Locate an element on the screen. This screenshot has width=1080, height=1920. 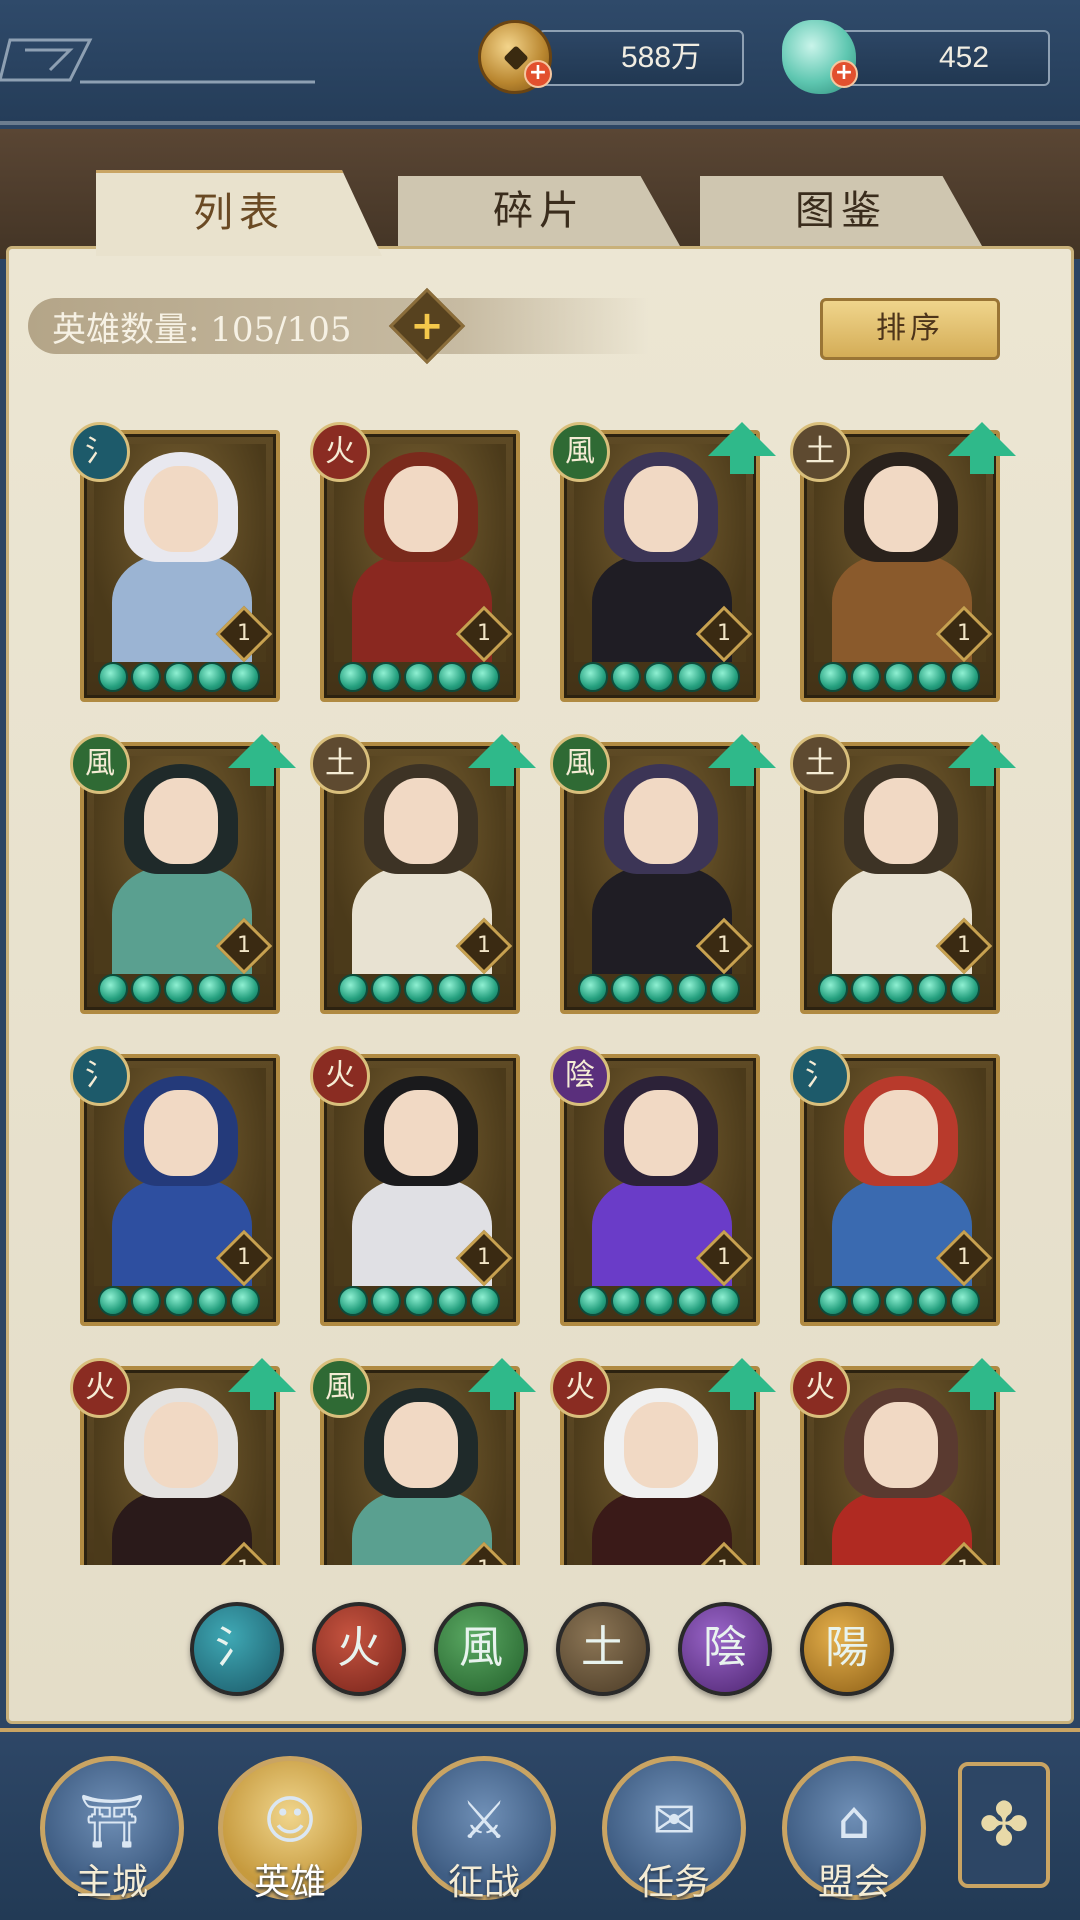
filter-yang-button: 陽 is located at coordinates (847, 1649).